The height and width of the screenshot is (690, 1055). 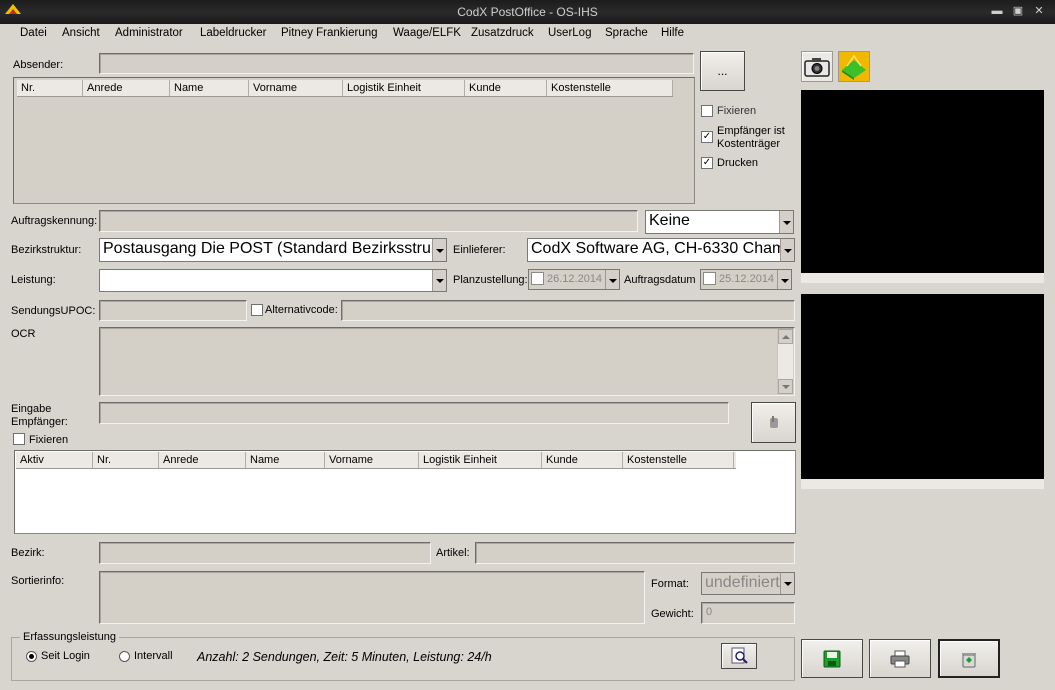 I want to click on fixieren-checkbox, so click(x=707, y=111).